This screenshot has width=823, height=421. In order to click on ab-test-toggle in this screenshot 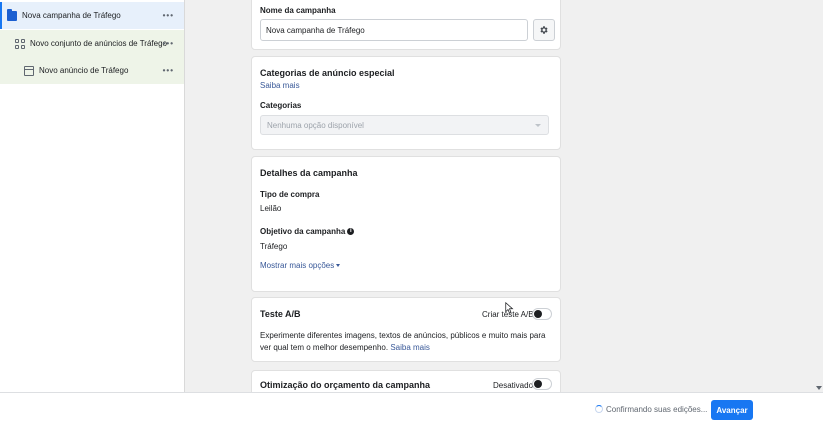, I will do `click(542, 314)`.